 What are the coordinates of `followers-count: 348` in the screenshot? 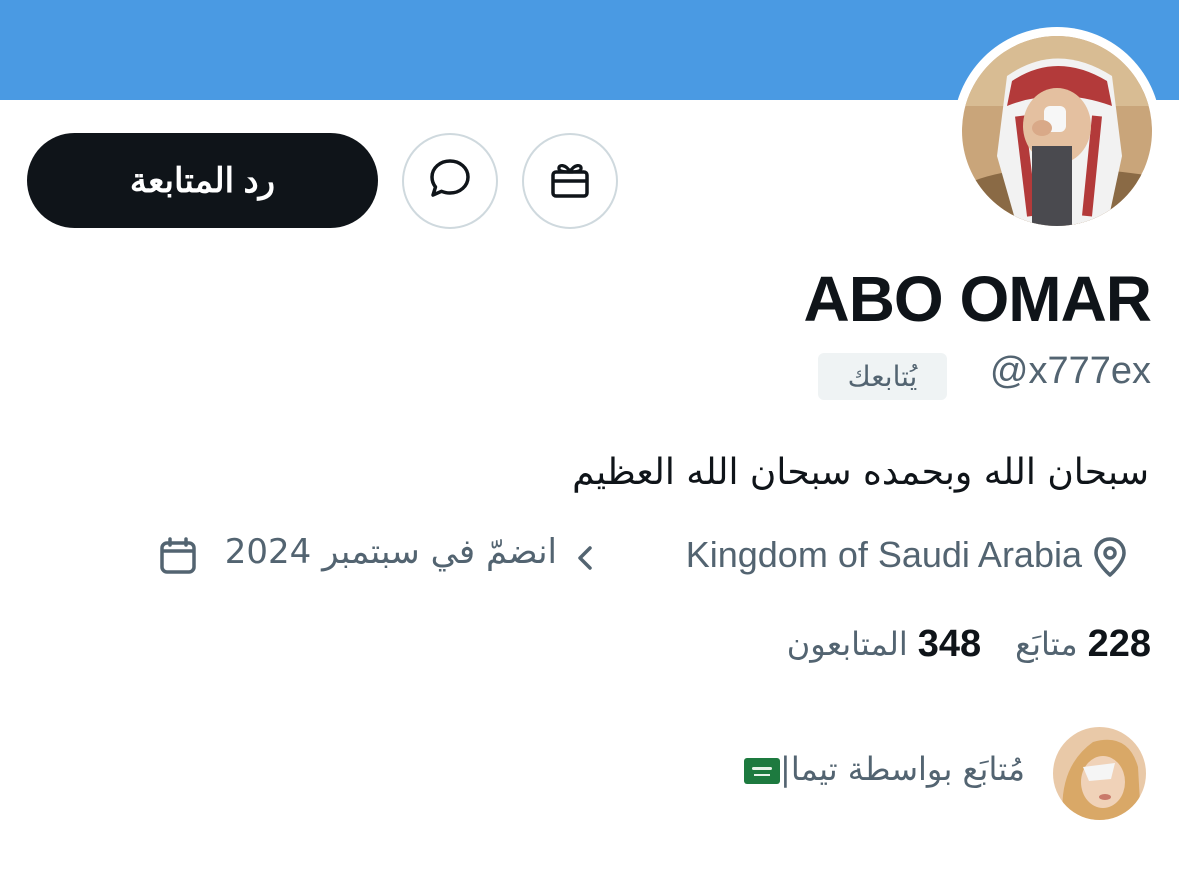 It's located at (949, 643).